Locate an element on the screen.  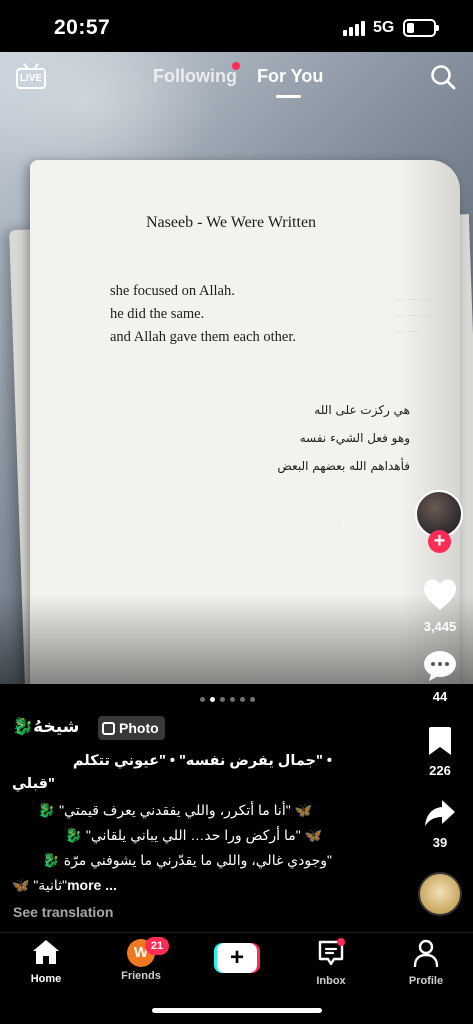
book-title: Naseeb - We Were Written is located at coordinates (231, 222).